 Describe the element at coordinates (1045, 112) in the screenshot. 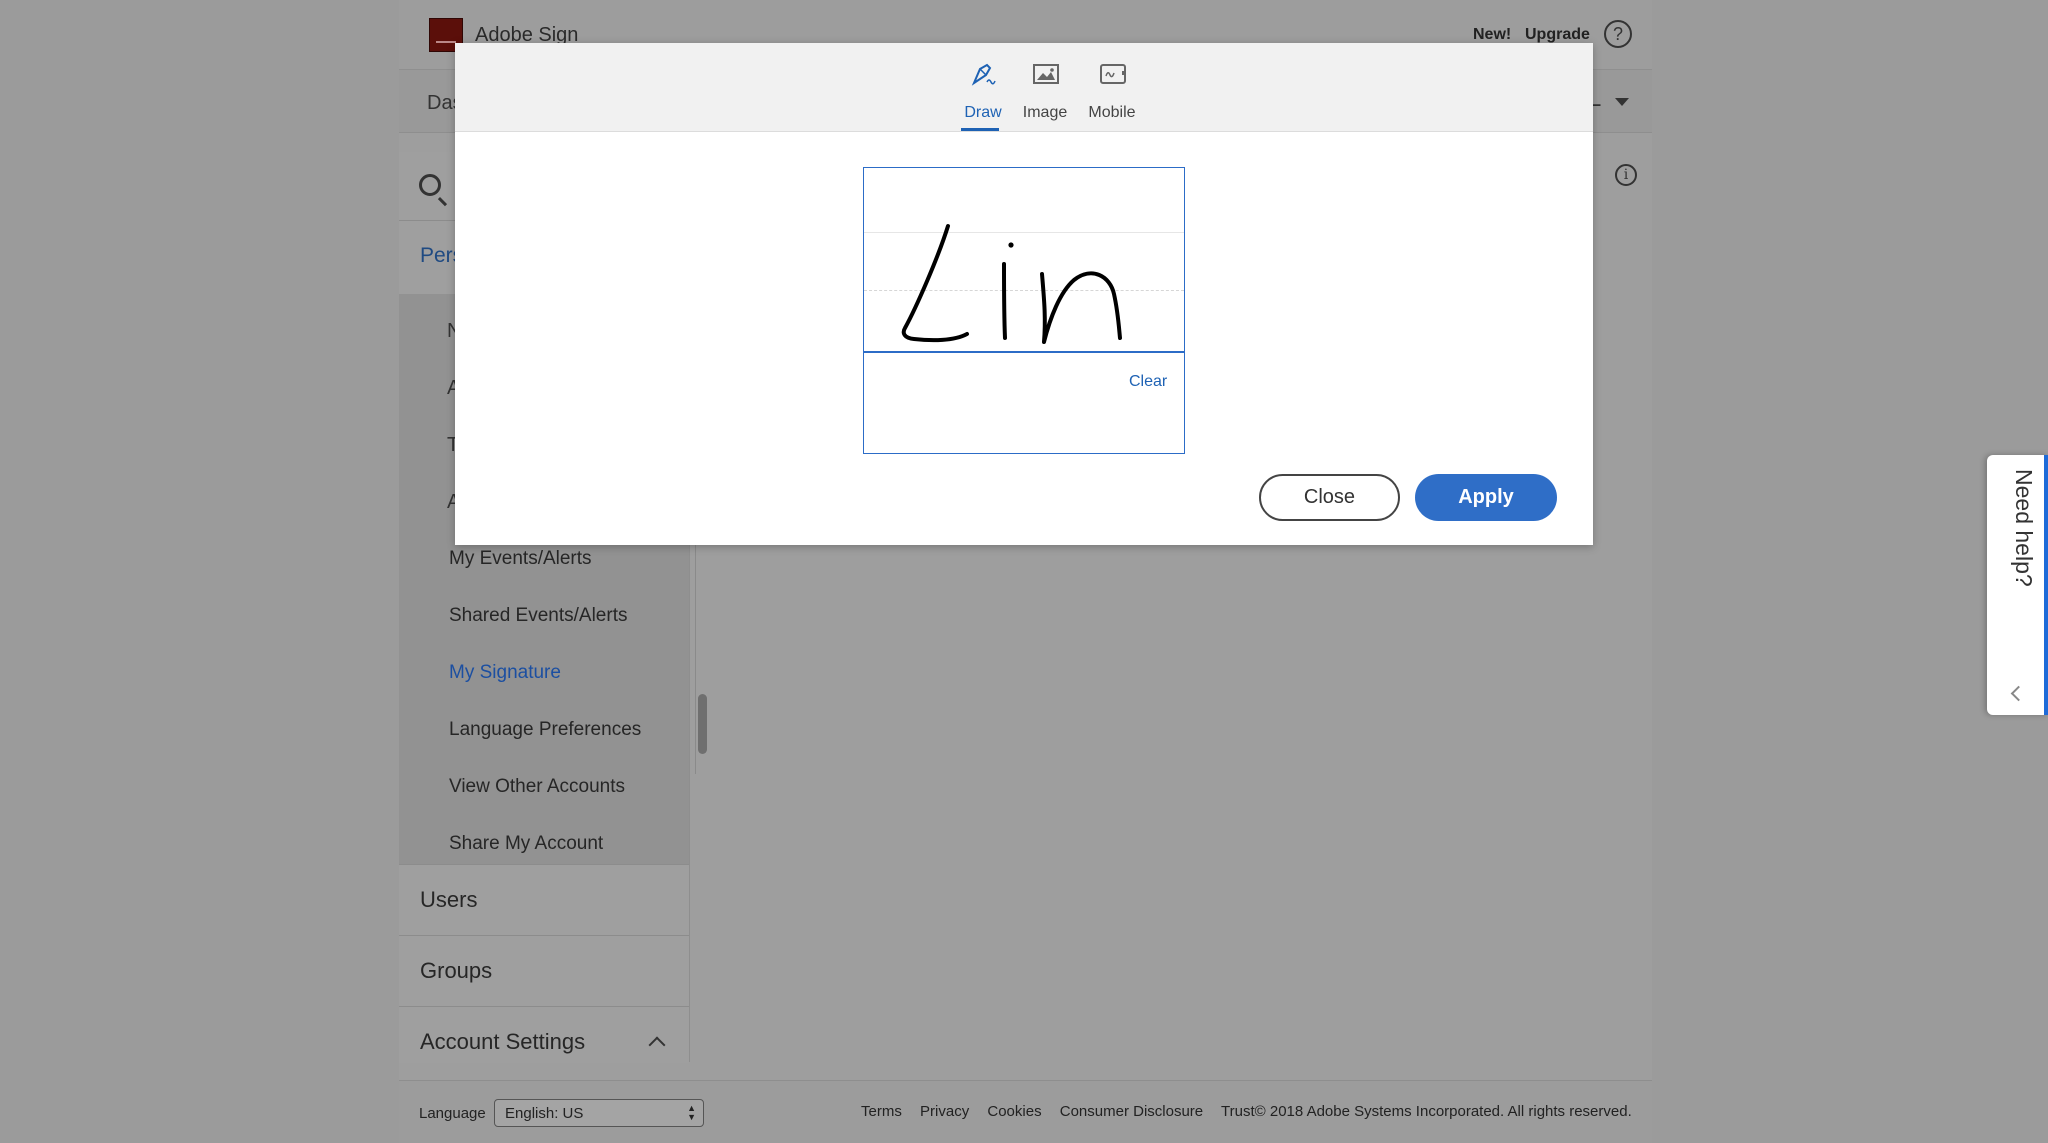

I see `tab-label: Image` at that location.